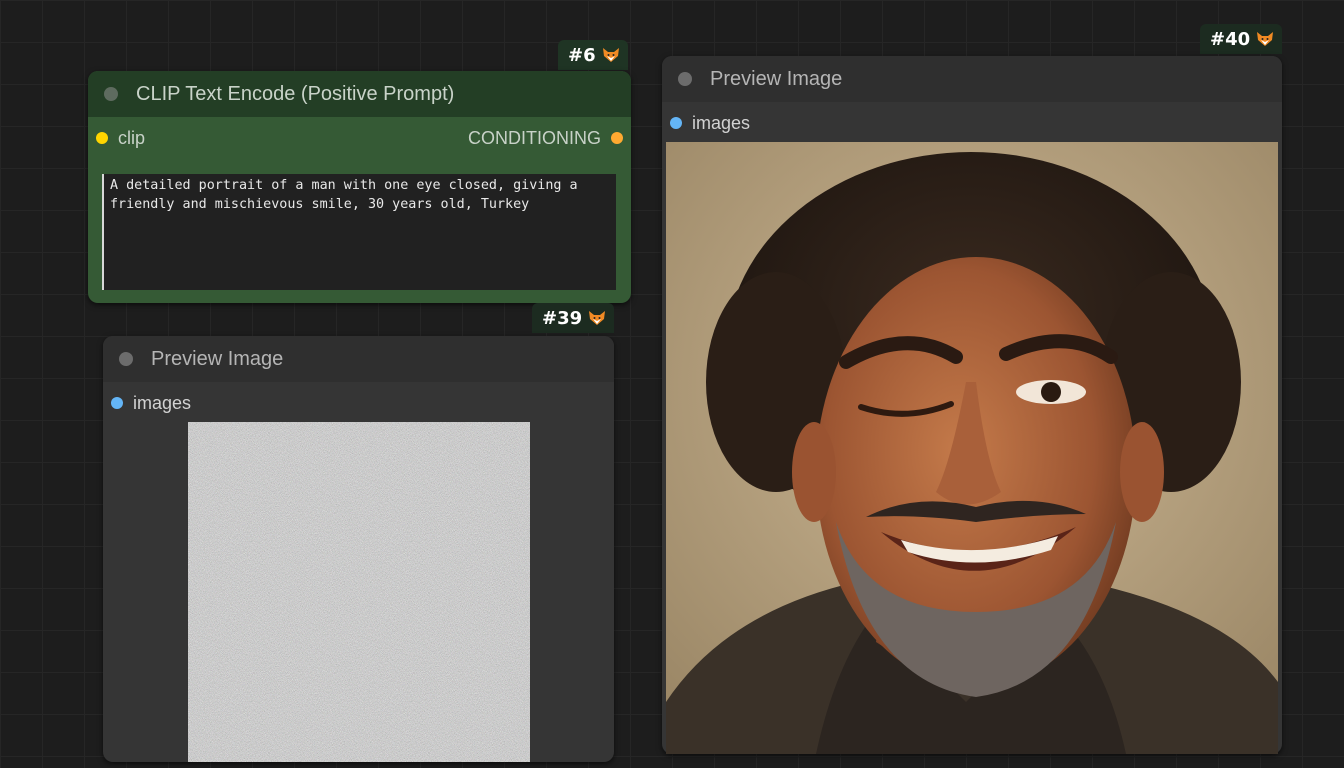  I want to click on output-label: CONDITIONING, so click(534, 137).